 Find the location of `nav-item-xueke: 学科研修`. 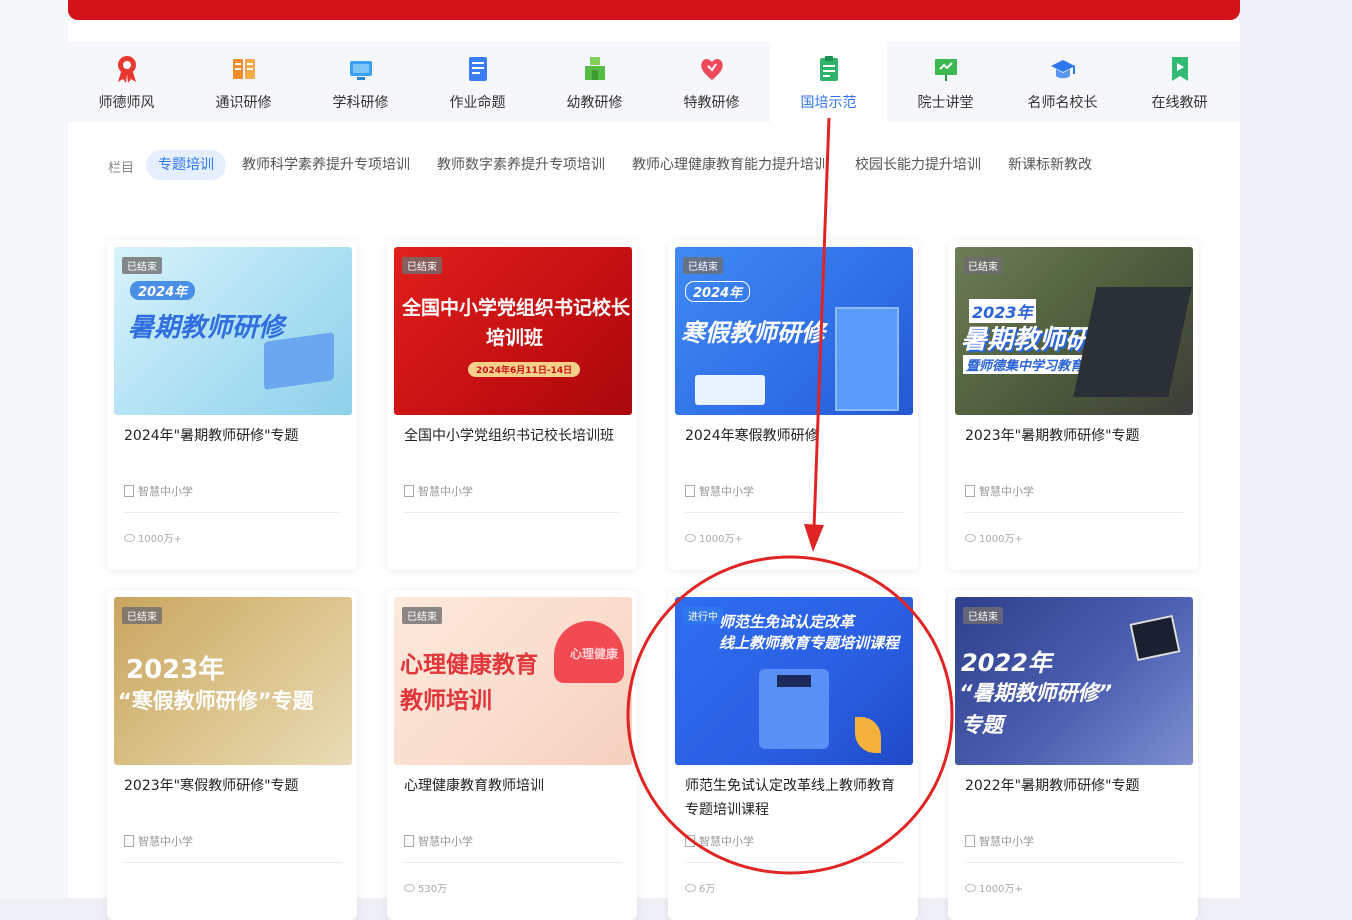

nav-item-xueke: 学科研修 is located at coordinates (360, 82).